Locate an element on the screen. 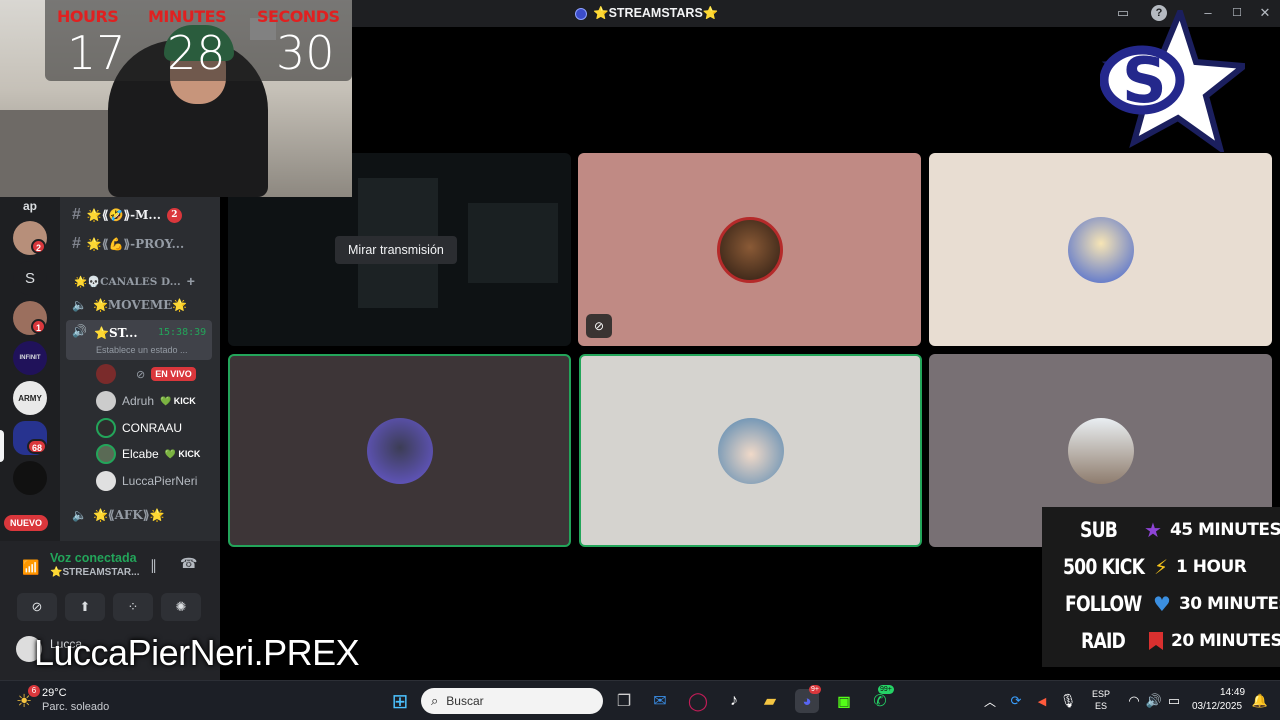  search-icon: ⌕ is located at coordinates (435, 700).